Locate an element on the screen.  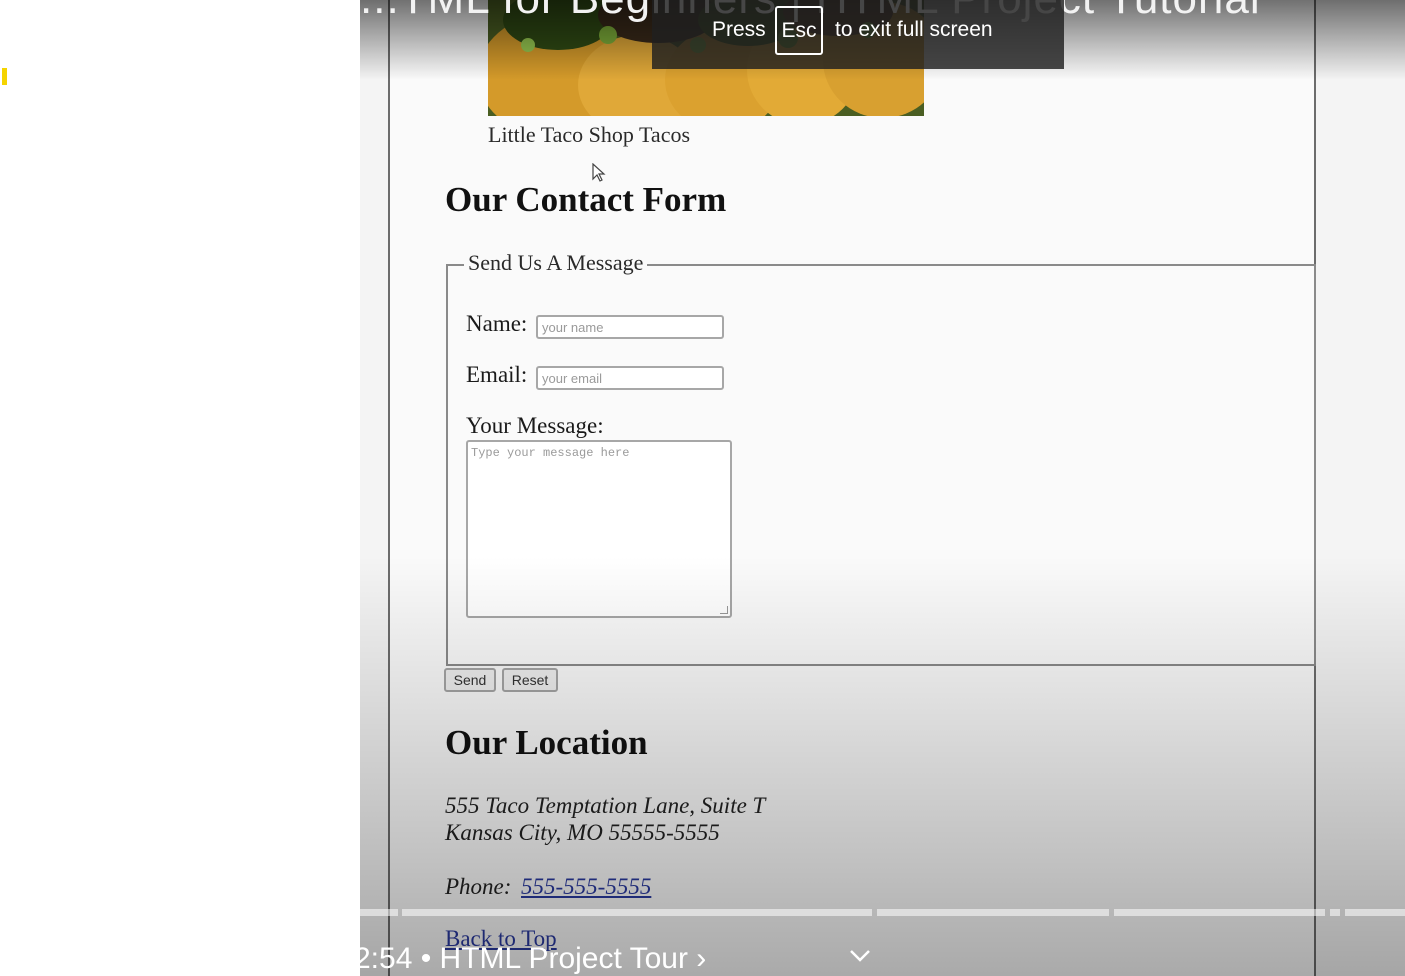
chevron-down-icon is located at coordinates (860, 958).